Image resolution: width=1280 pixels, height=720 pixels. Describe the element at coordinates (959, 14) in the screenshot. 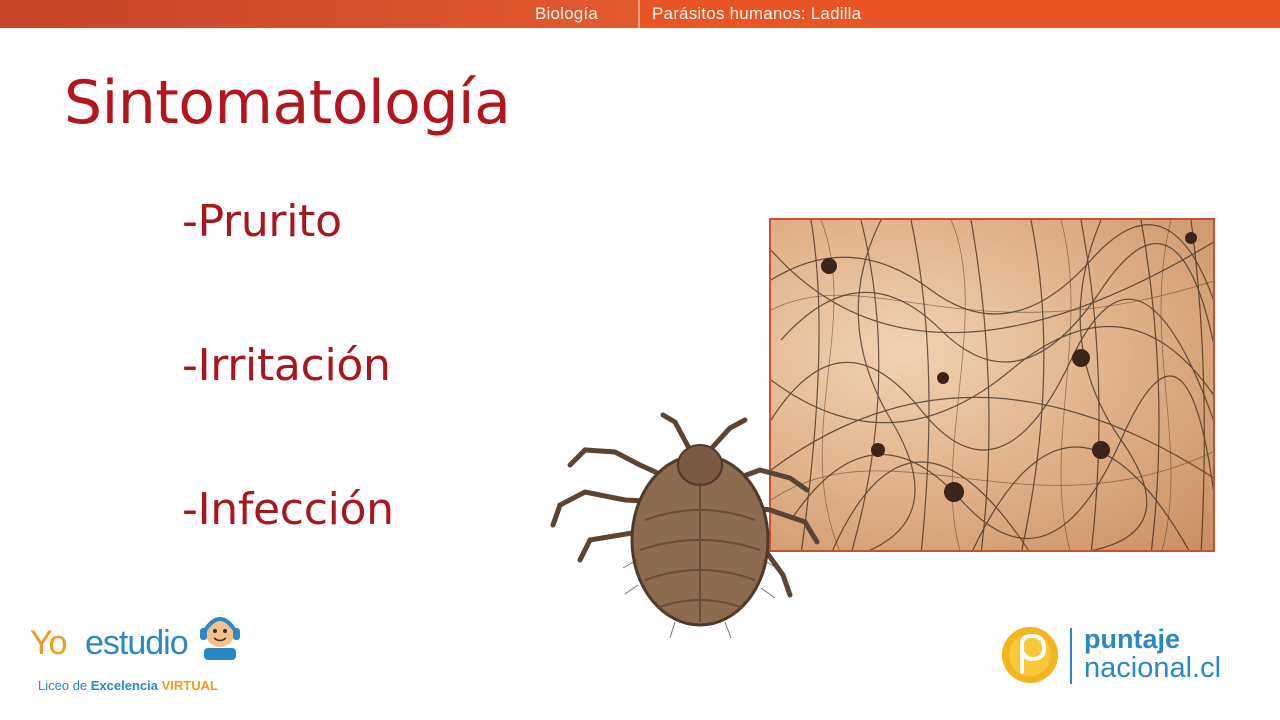

I see `header-topic-section: Parásitos humanos: Ladilla` at that location.